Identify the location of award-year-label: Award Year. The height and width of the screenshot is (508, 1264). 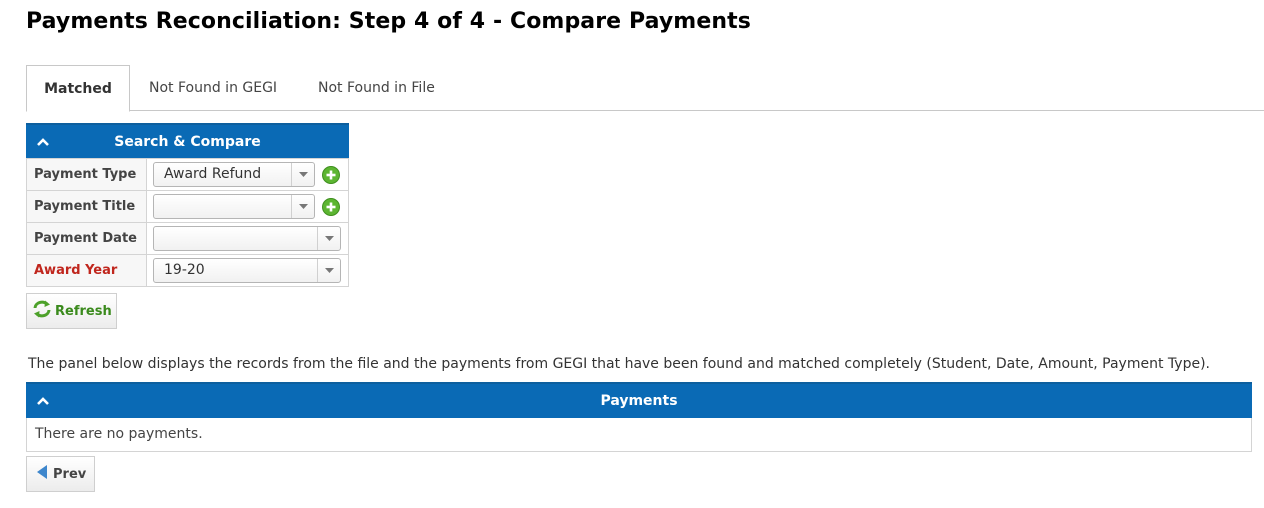
(86, 270).